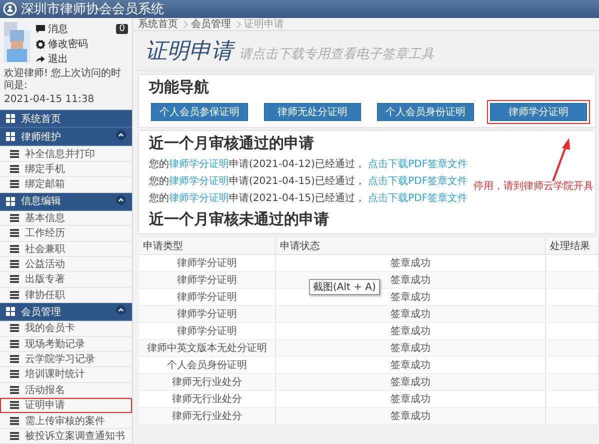 The height and width of the screenshot is (444, 599). Describe the element at coordinates (66, 154) in the screenshot. I see `sidebar-item: 补全信息并打印` at that location.